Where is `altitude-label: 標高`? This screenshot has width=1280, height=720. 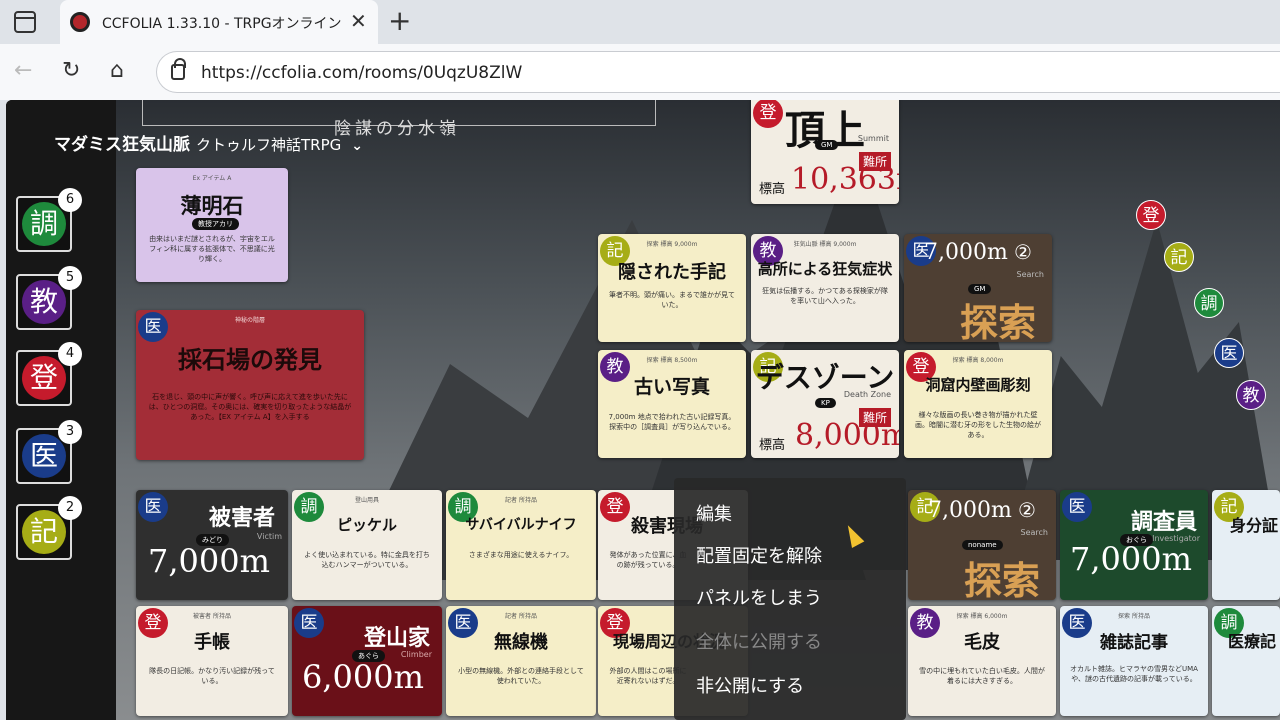 altitude-label: 標高 is located at coordinates (772, 189).